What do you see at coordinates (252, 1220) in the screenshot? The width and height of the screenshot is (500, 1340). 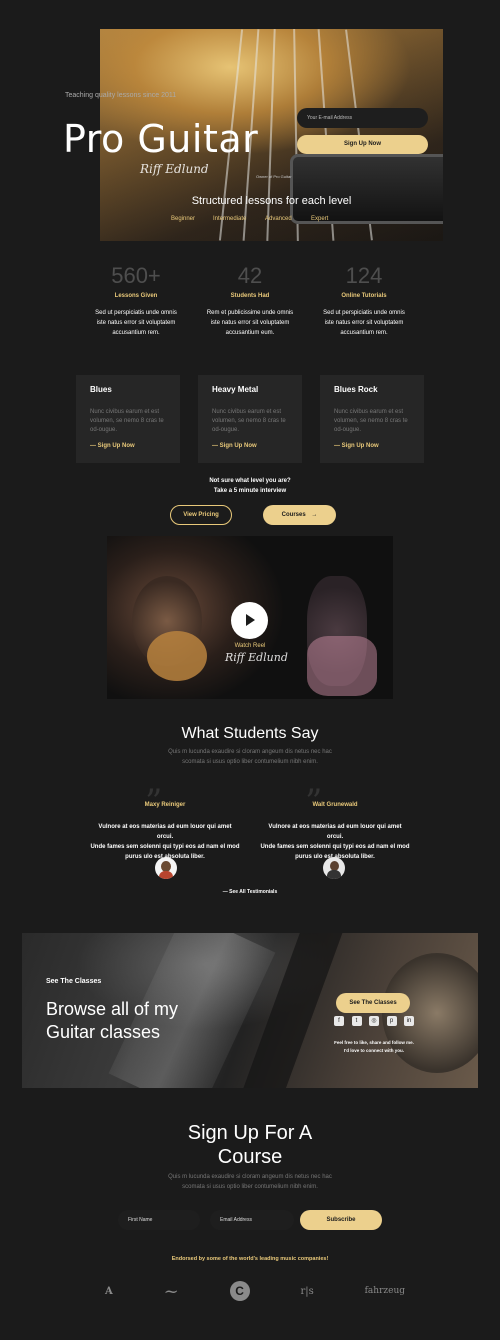 I see `email-address-field: Email Address` at bounding box center [252, 1220].